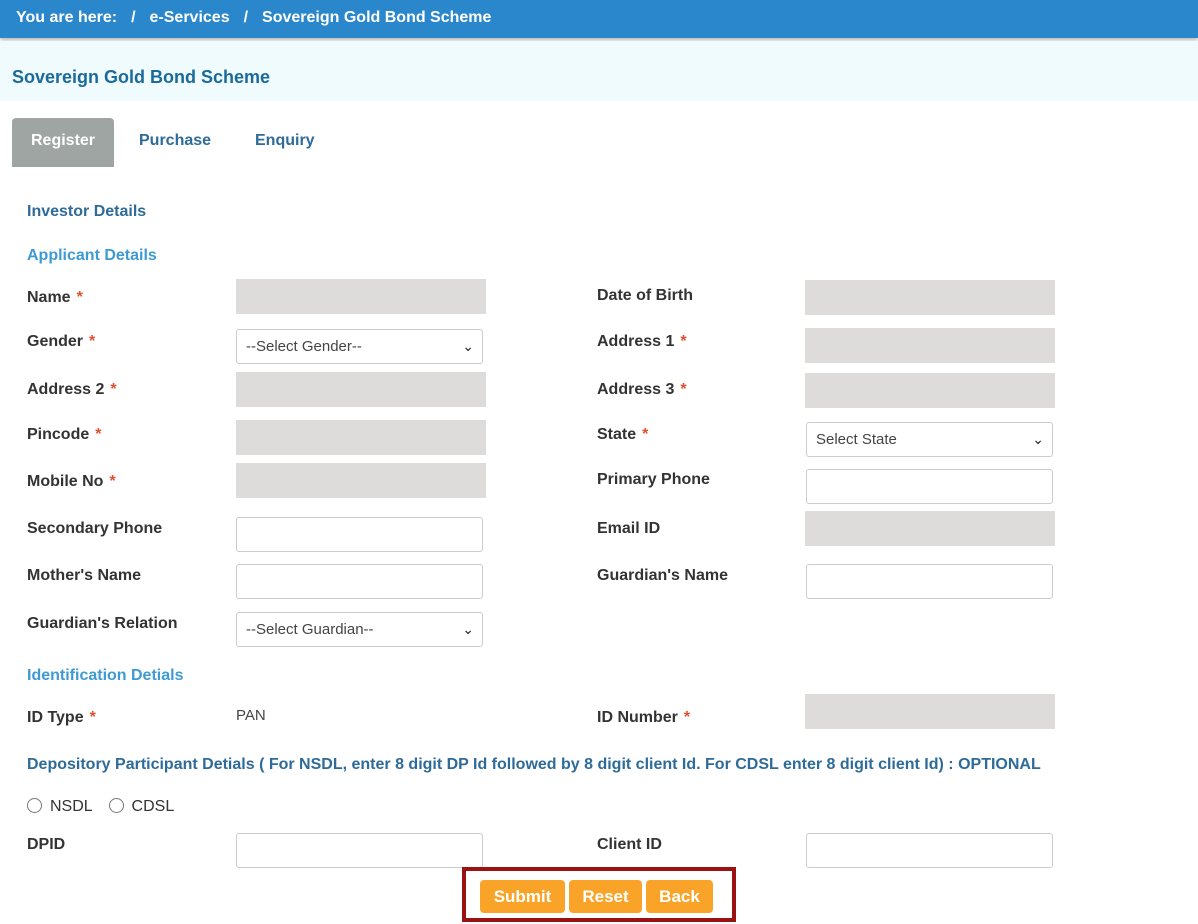 The image size is (1198, 924). Describe the element at coordinates (644, 717) in the screenshot. I see `id-number-label: ID Number *` at that location.